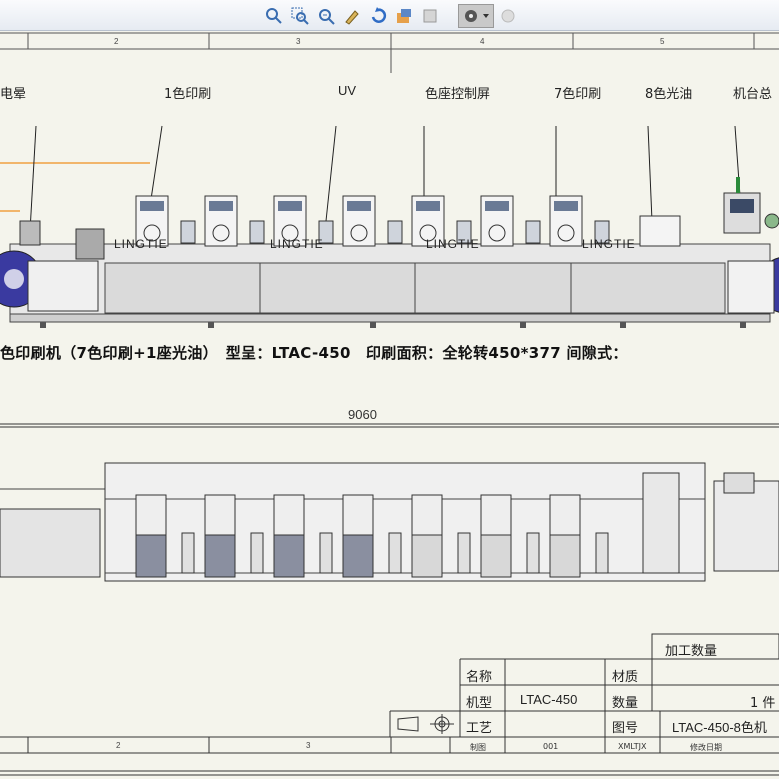  Describe the element at coordinates (300, 16) in the screenshot. I see `zoom-area-icon` at that location.